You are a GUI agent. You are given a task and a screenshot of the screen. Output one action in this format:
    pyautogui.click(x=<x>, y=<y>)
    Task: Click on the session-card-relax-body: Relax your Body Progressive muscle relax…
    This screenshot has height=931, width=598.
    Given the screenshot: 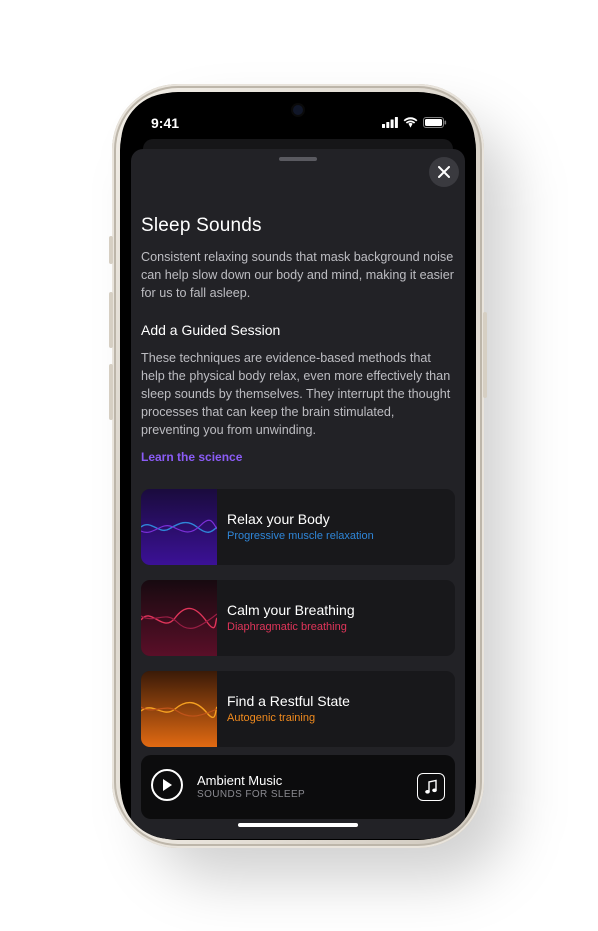 What is the action you would take?
    pyautogui.click(x=298, y=527)
    